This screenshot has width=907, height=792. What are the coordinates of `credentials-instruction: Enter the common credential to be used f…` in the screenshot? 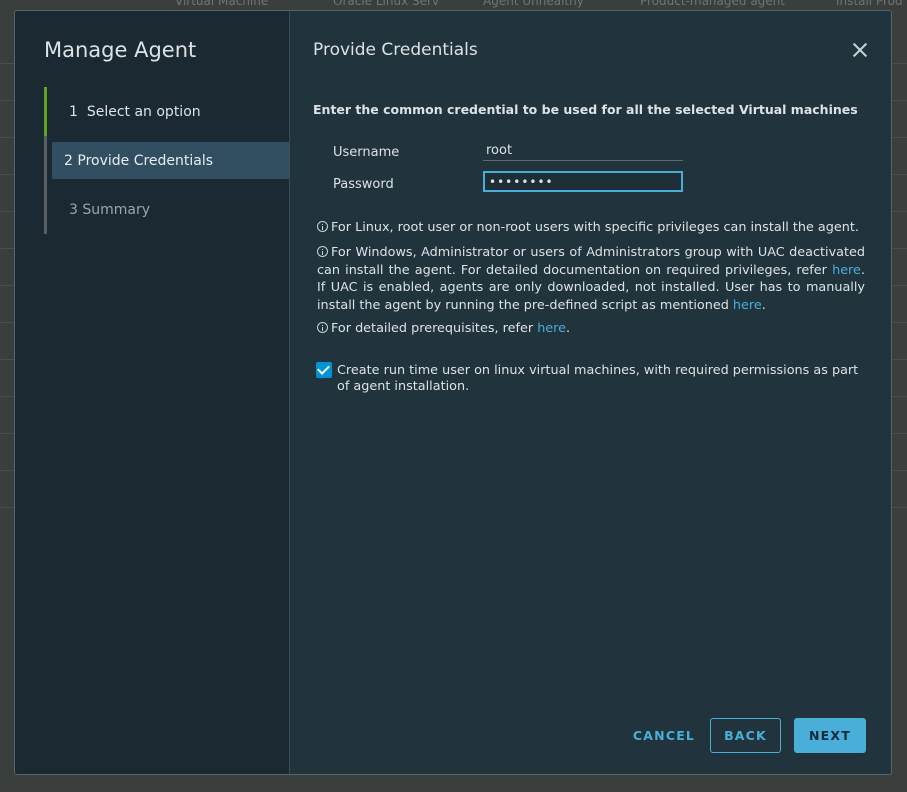 It's located at (585, 109).